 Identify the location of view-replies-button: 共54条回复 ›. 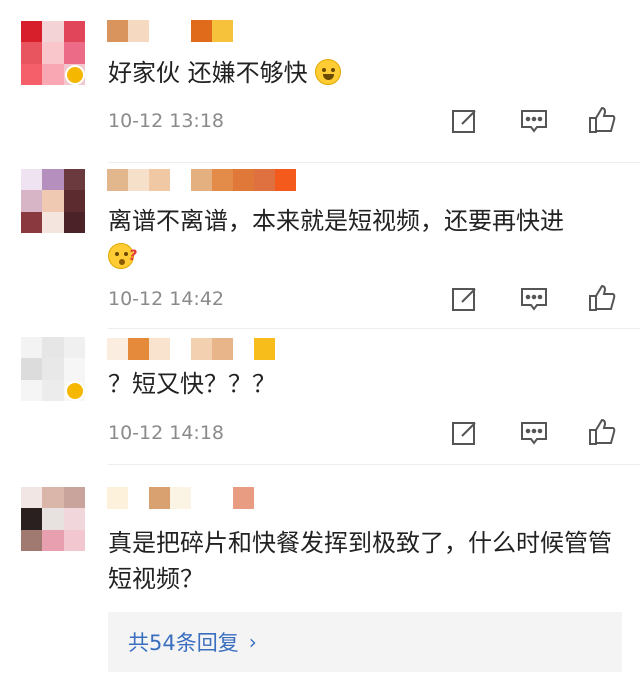
(365, 642).